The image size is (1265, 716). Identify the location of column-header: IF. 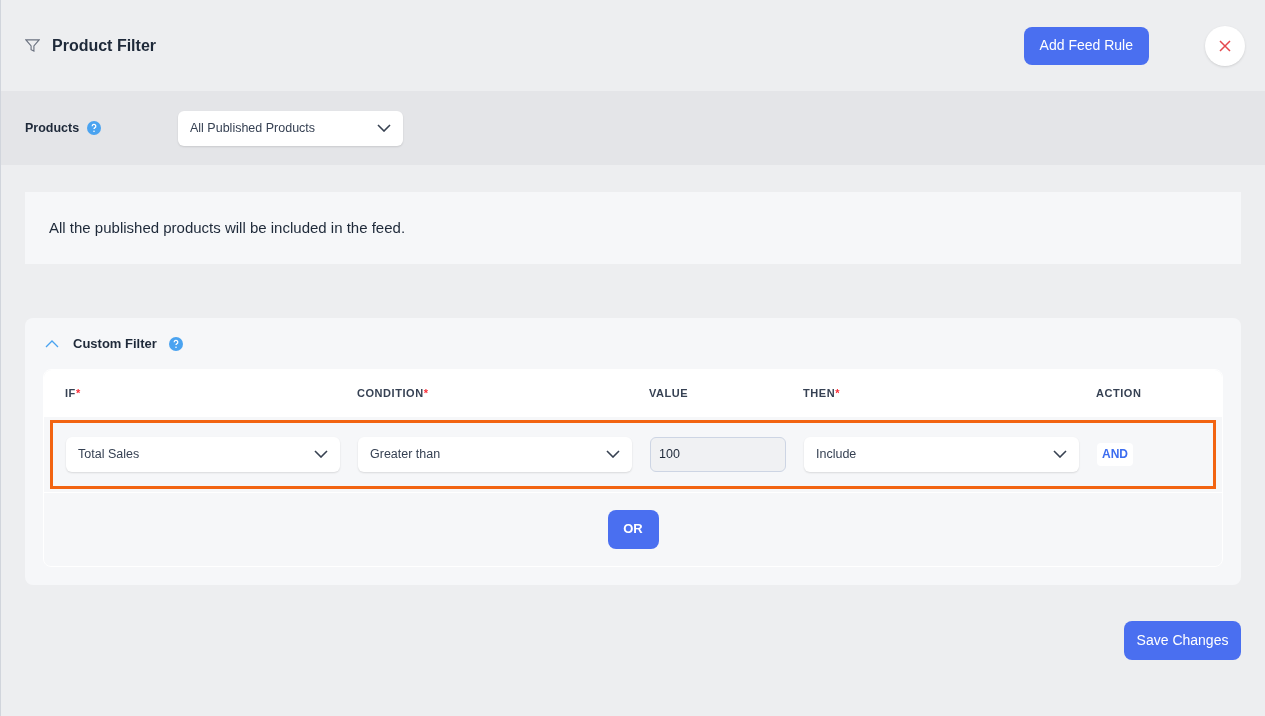
(70, 393).